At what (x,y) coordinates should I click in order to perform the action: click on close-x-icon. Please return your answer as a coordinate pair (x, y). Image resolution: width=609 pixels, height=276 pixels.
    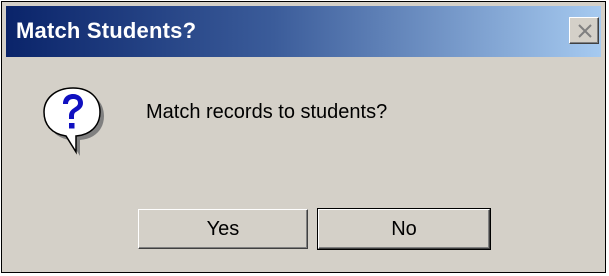
    Looking at the image, I should click on (585, 31).